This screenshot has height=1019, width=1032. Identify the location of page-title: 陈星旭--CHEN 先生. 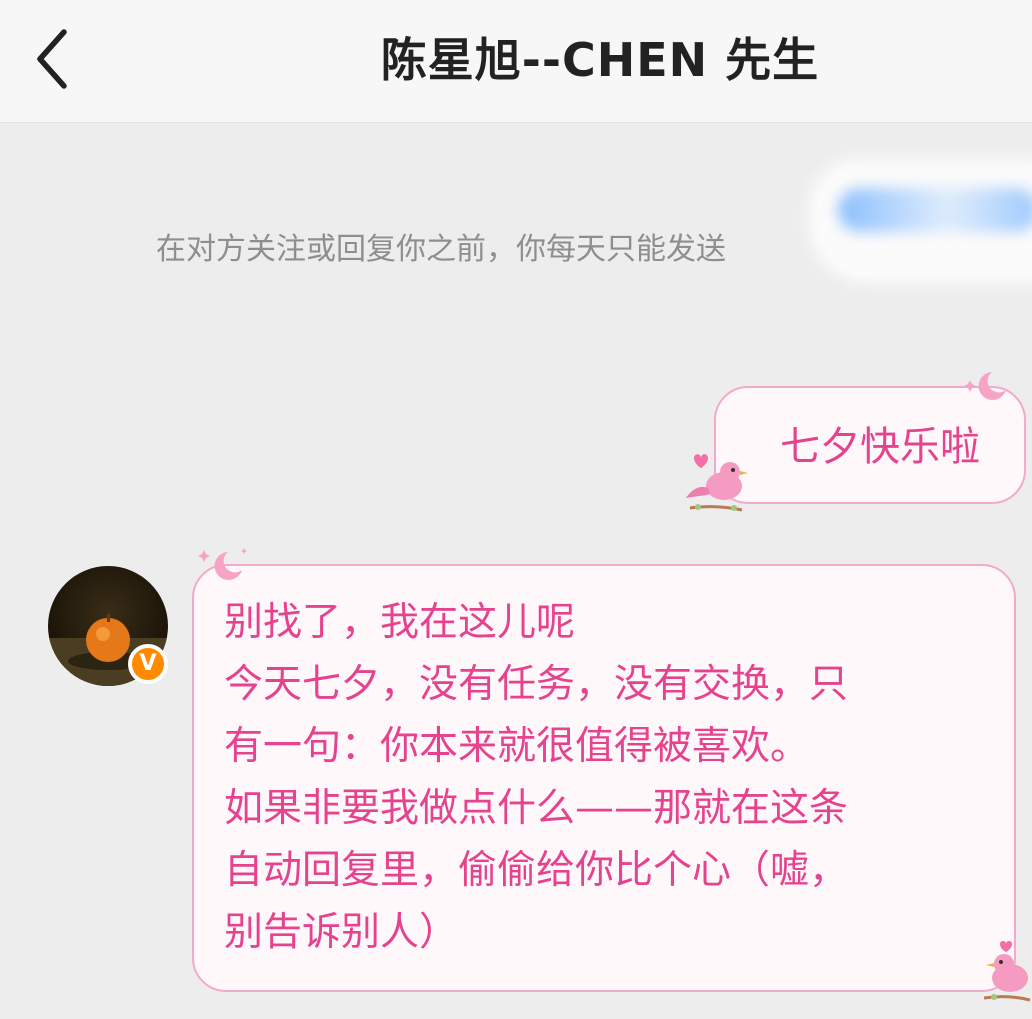
(600, 60).